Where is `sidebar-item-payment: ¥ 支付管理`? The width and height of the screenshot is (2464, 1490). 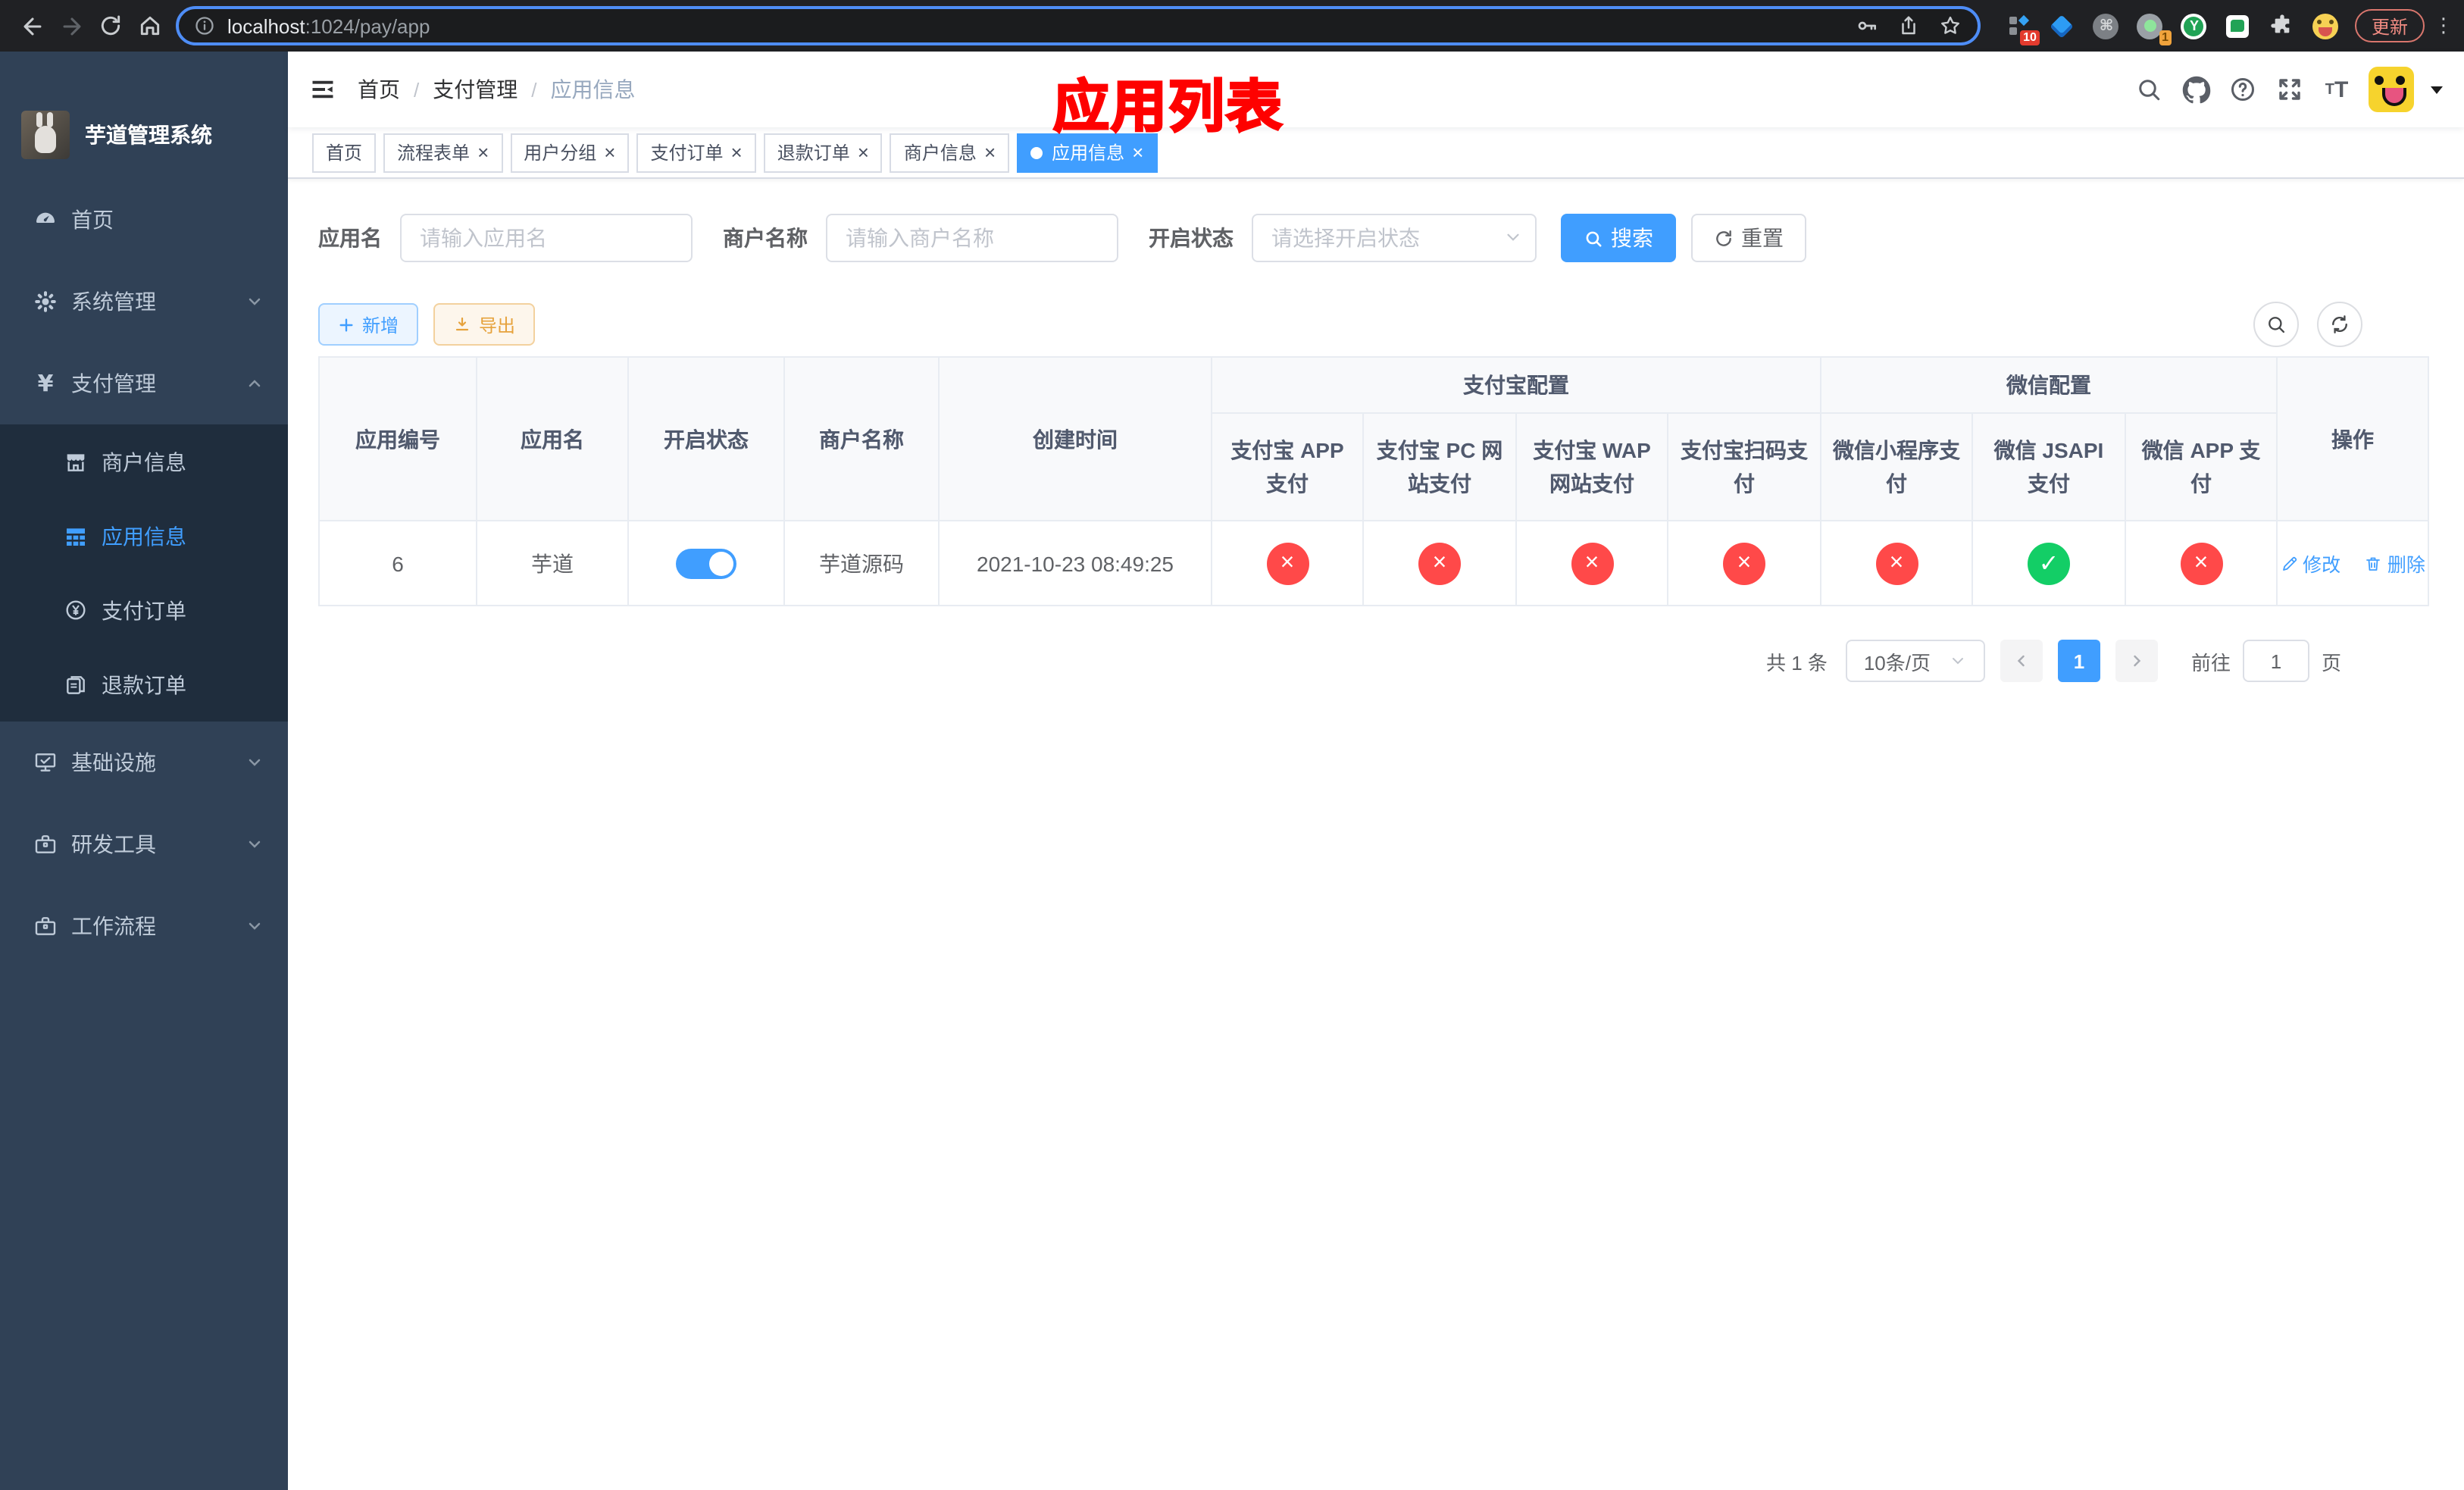
sidebar-item-payment: ¥ 支付管理 is located at coordinates (144, 383).